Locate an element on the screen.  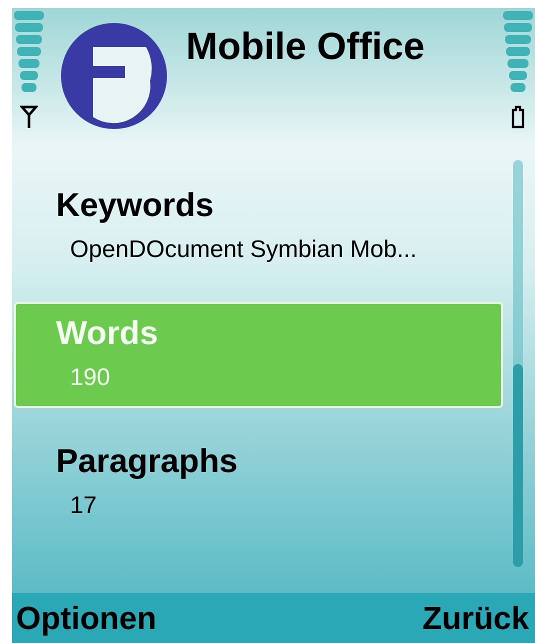
battery-icon is located at coordinates (518, 117).